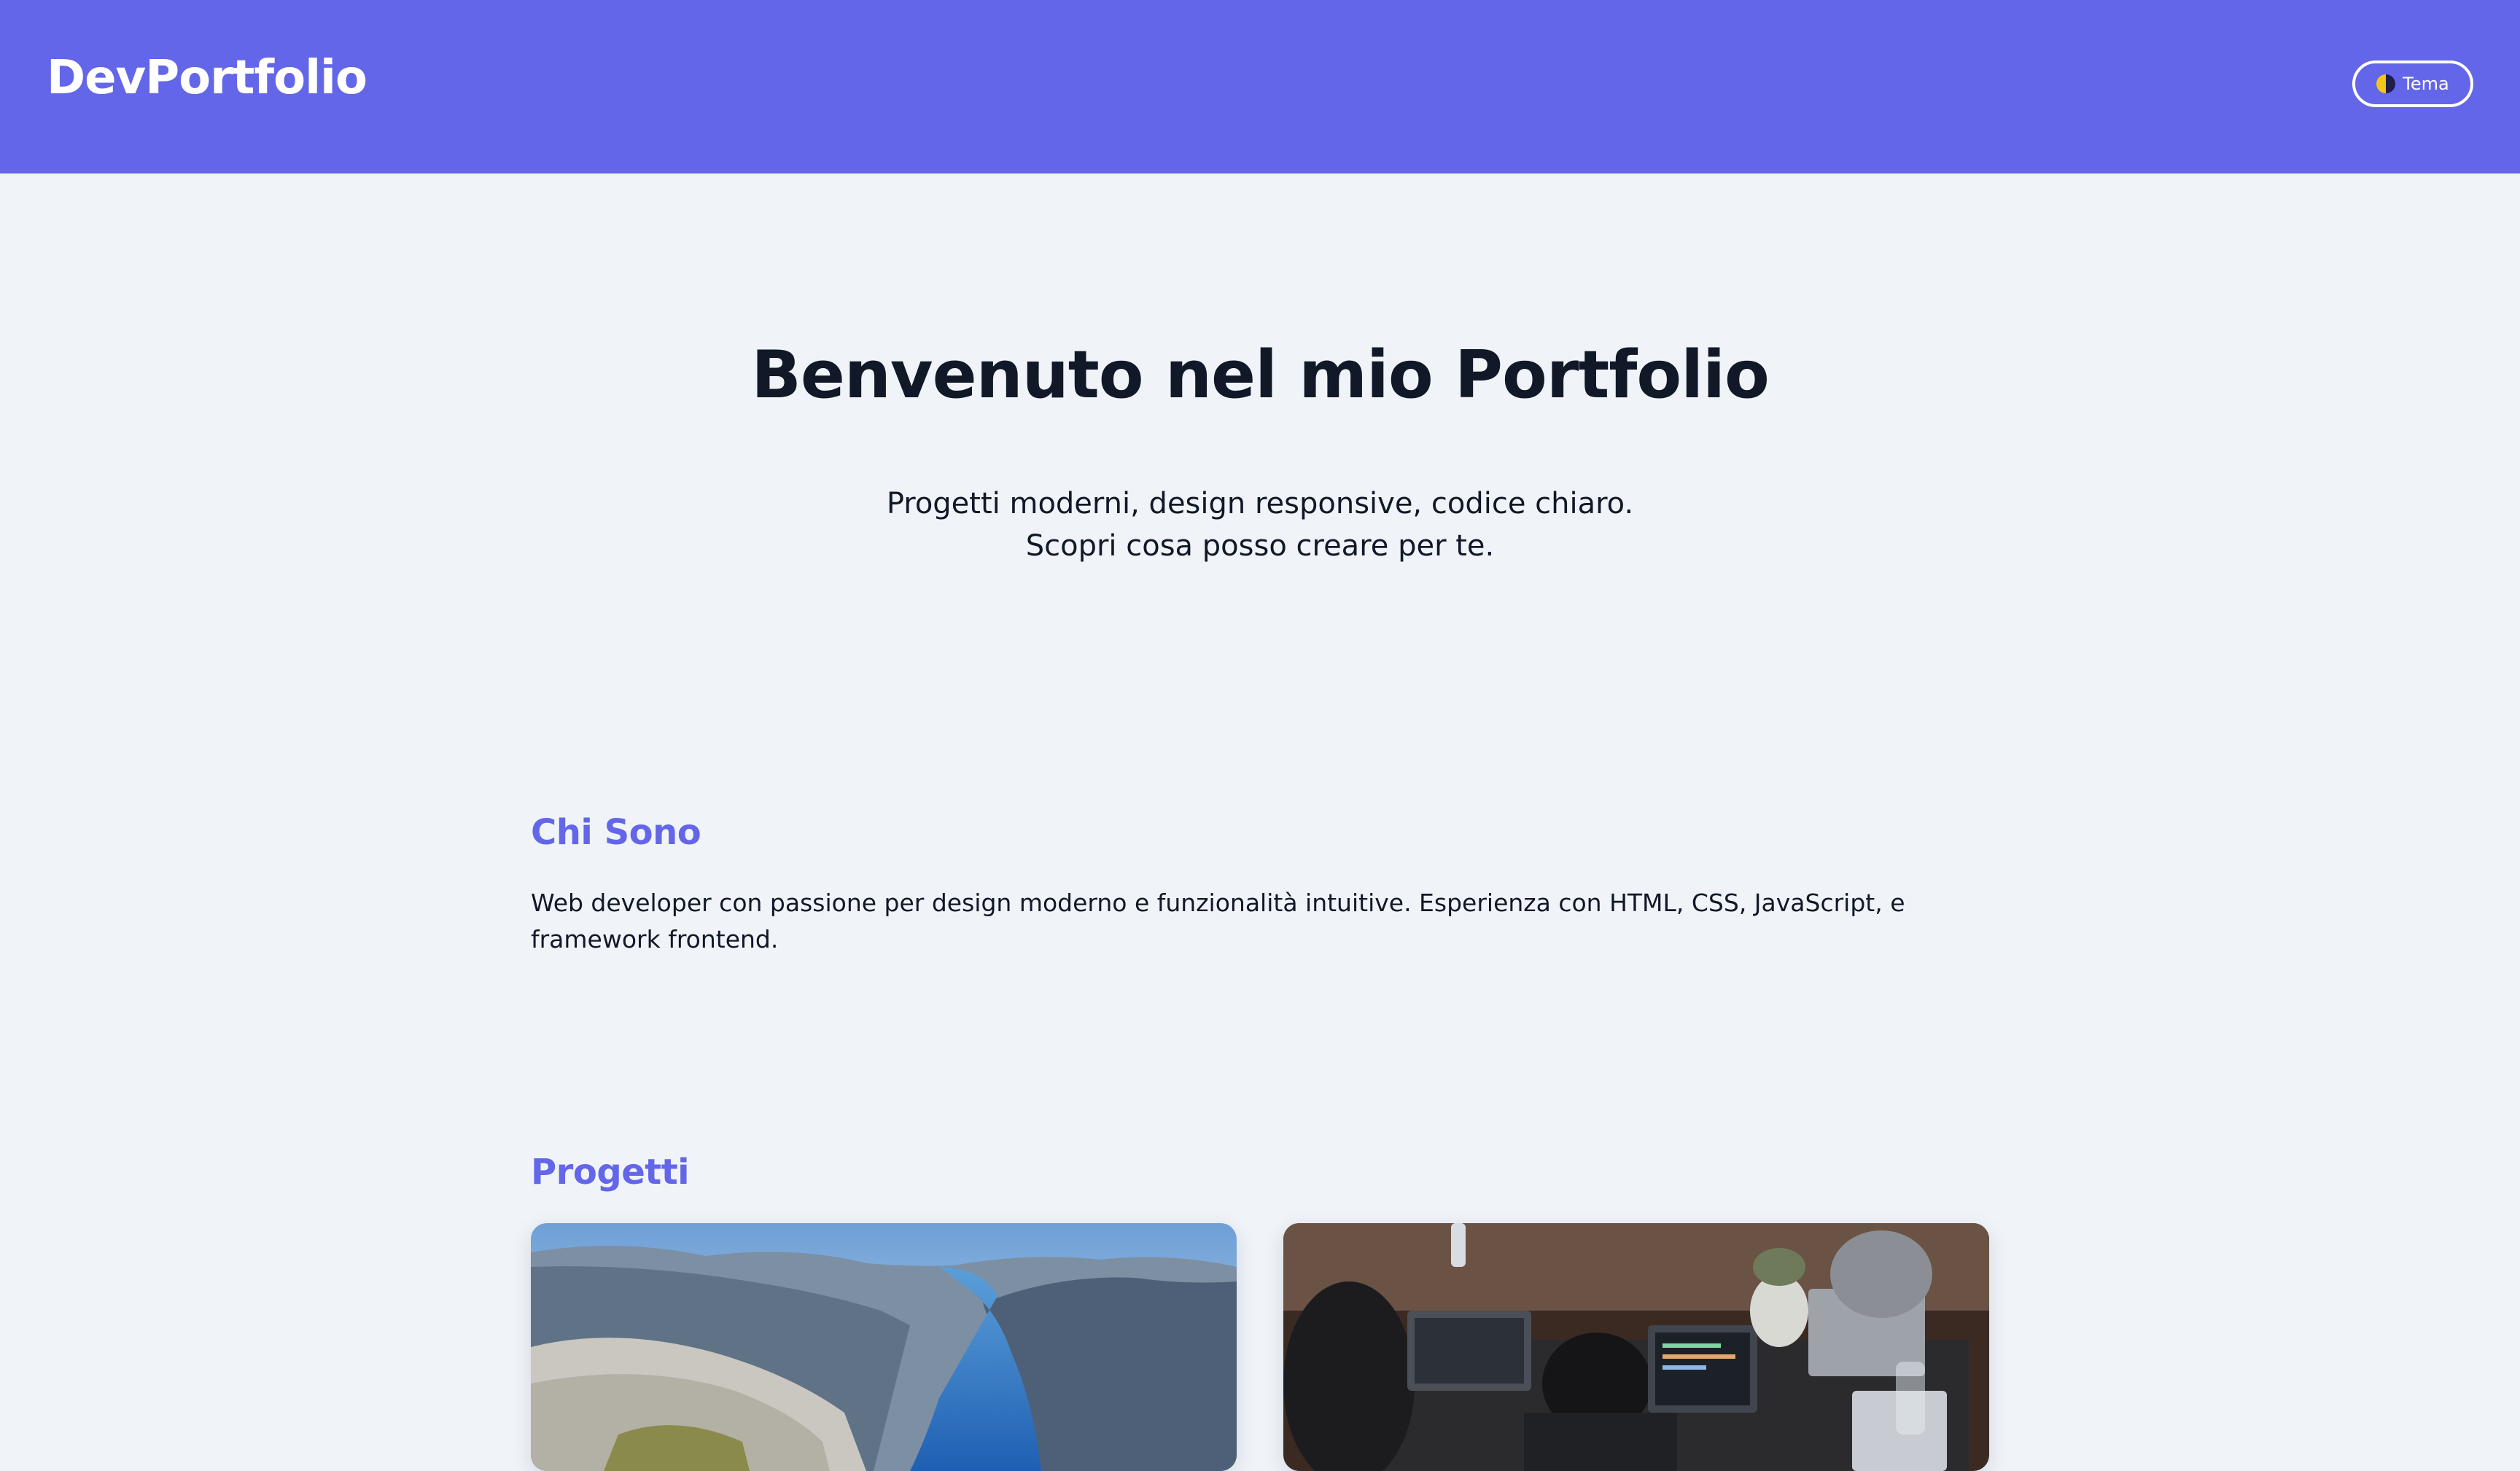  I want to click on theme-toggle-button: Tema, so click(2412, 84).